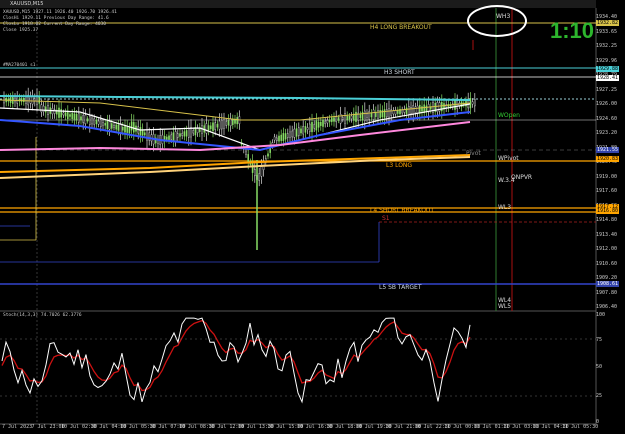 This screenshot has width=625, height=434. Describe the element at coordinates (522, 177) in the screenshot. I see `weekly-label-onpvr: ONPVR` at that location.